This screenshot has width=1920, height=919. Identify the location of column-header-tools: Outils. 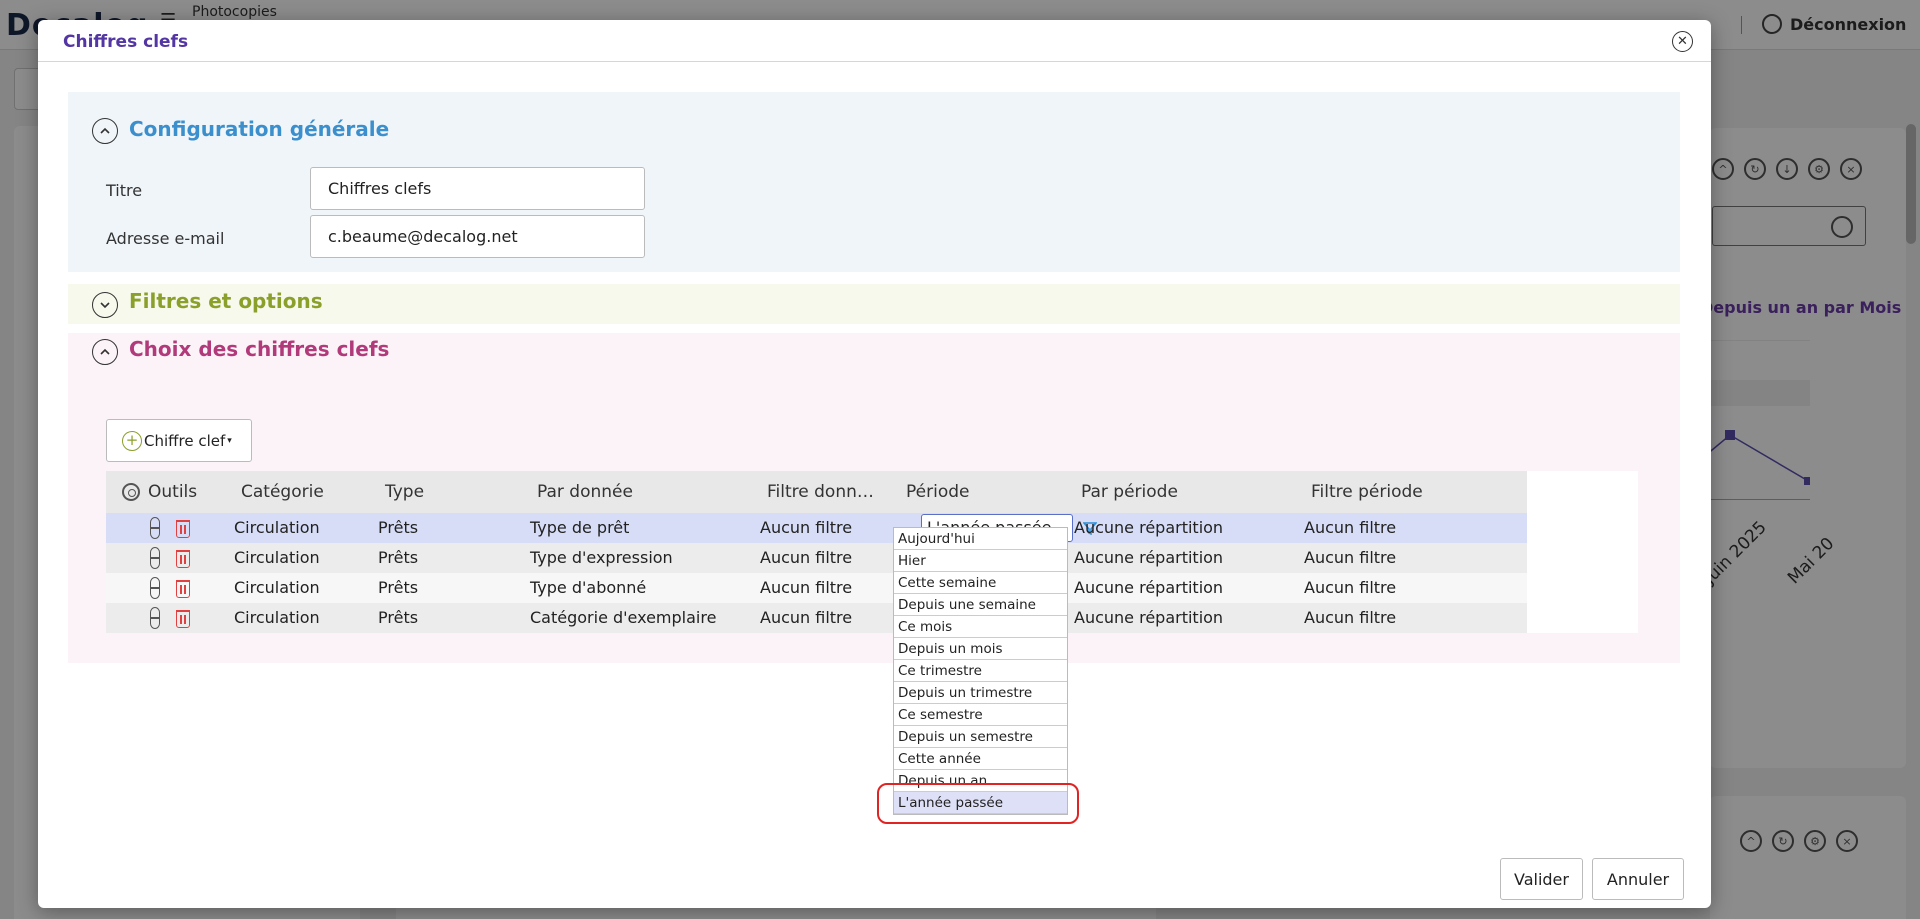
(159, 492).